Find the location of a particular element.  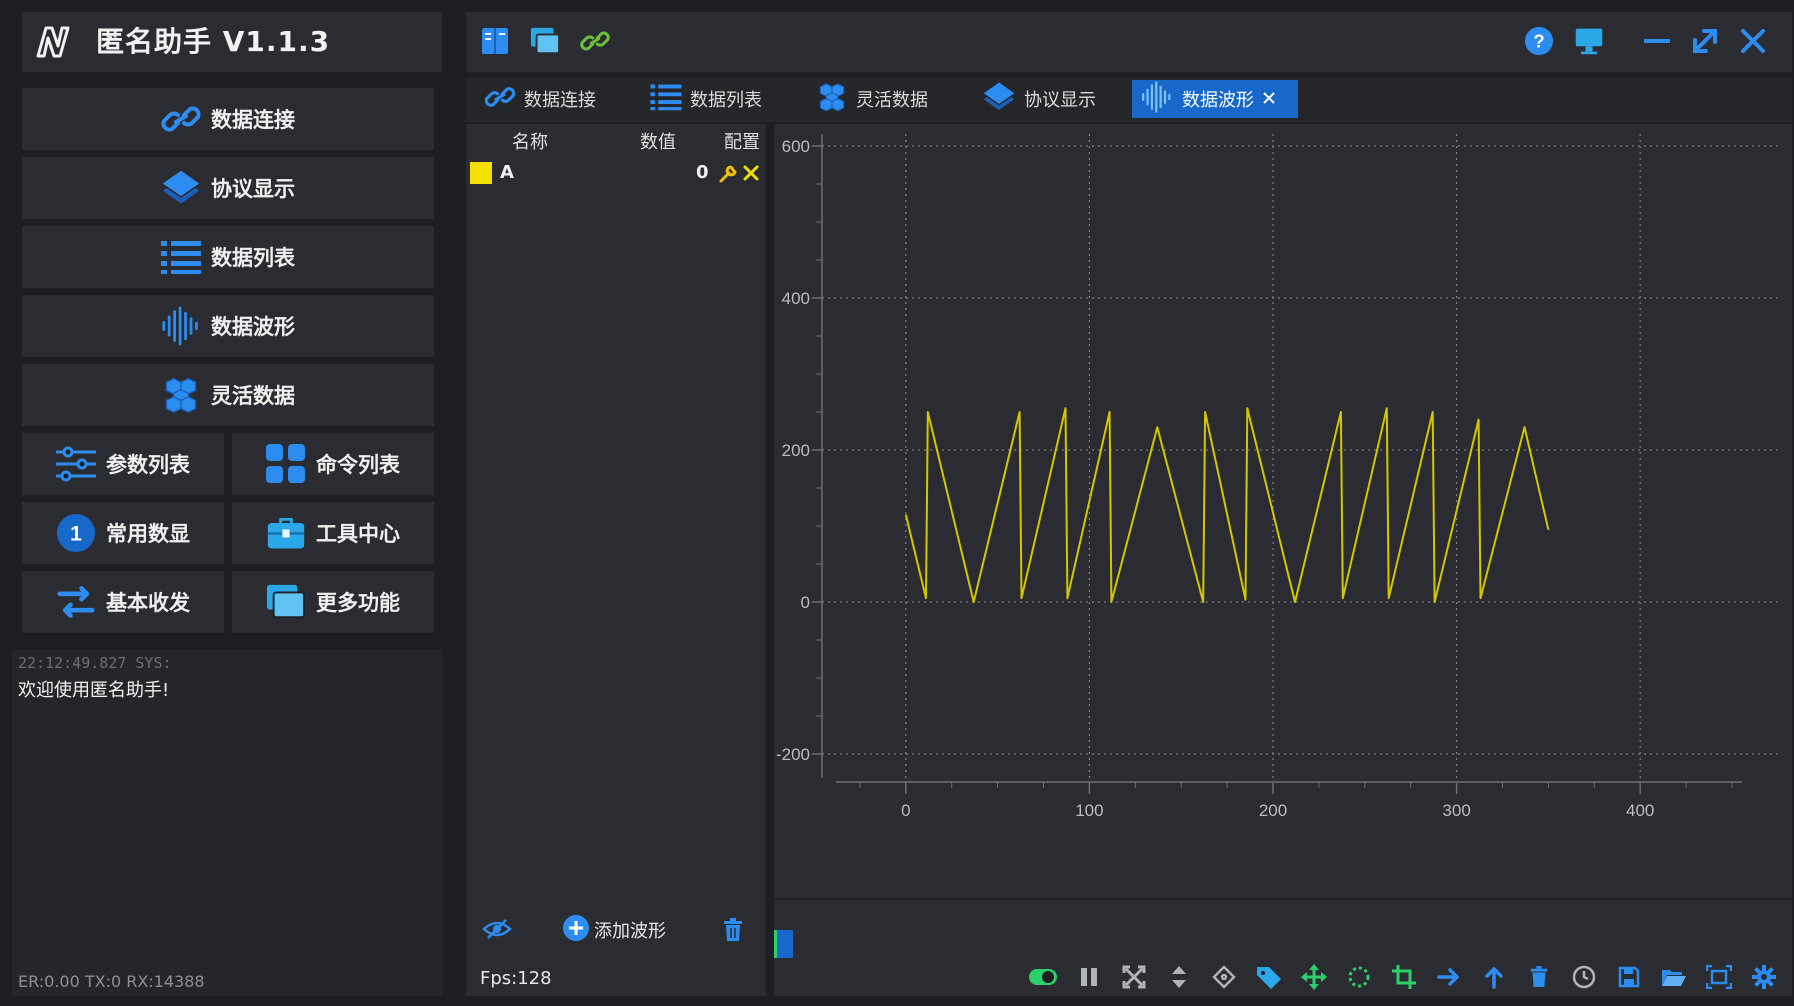

nav-protocol-button: 协议显示 is located at coordinates (228, 188).